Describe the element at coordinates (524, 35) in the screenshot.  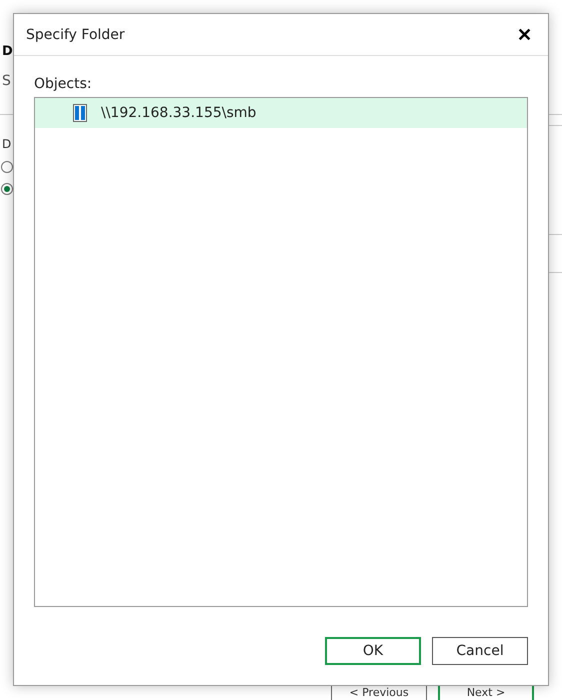
I see `close-button: ✕` at that location.